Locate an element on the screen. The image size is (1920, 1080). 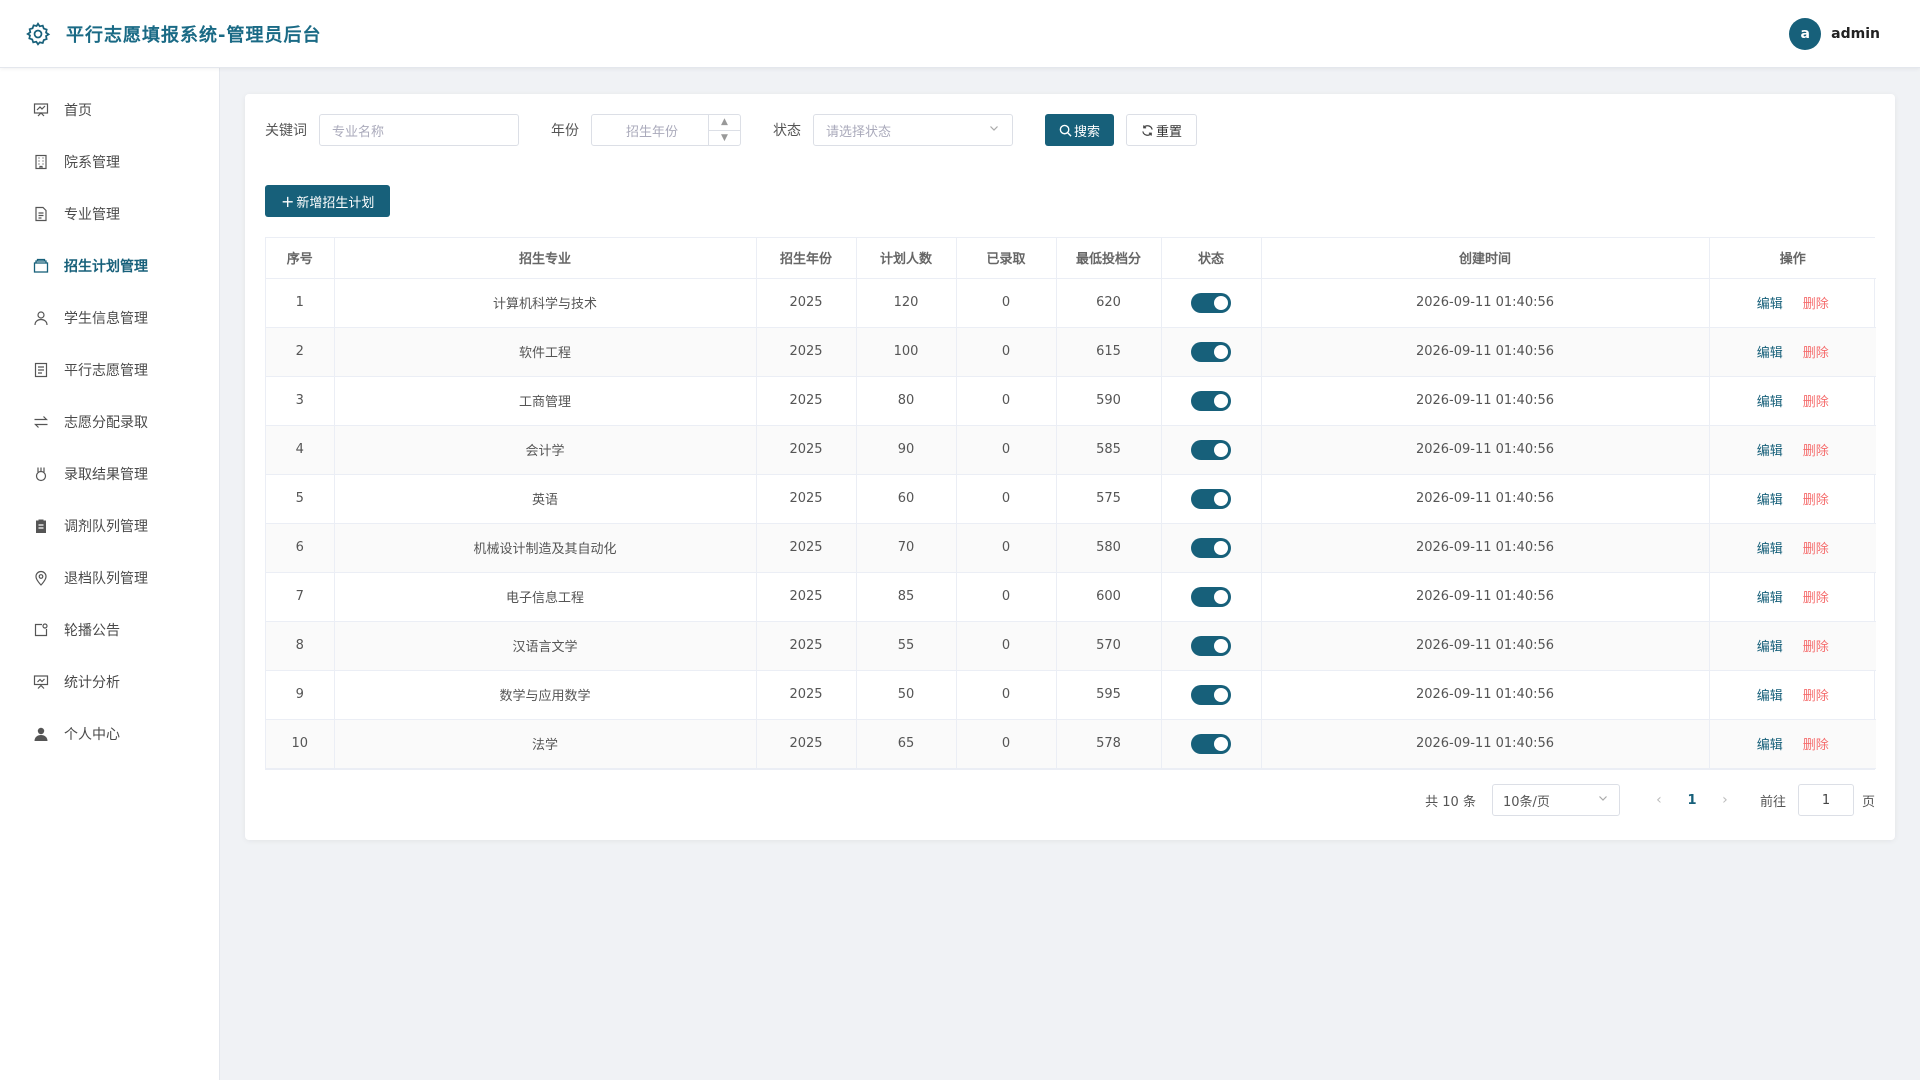
sidebar-item-label: 轮播公告 is located at coordinates (92, 631).